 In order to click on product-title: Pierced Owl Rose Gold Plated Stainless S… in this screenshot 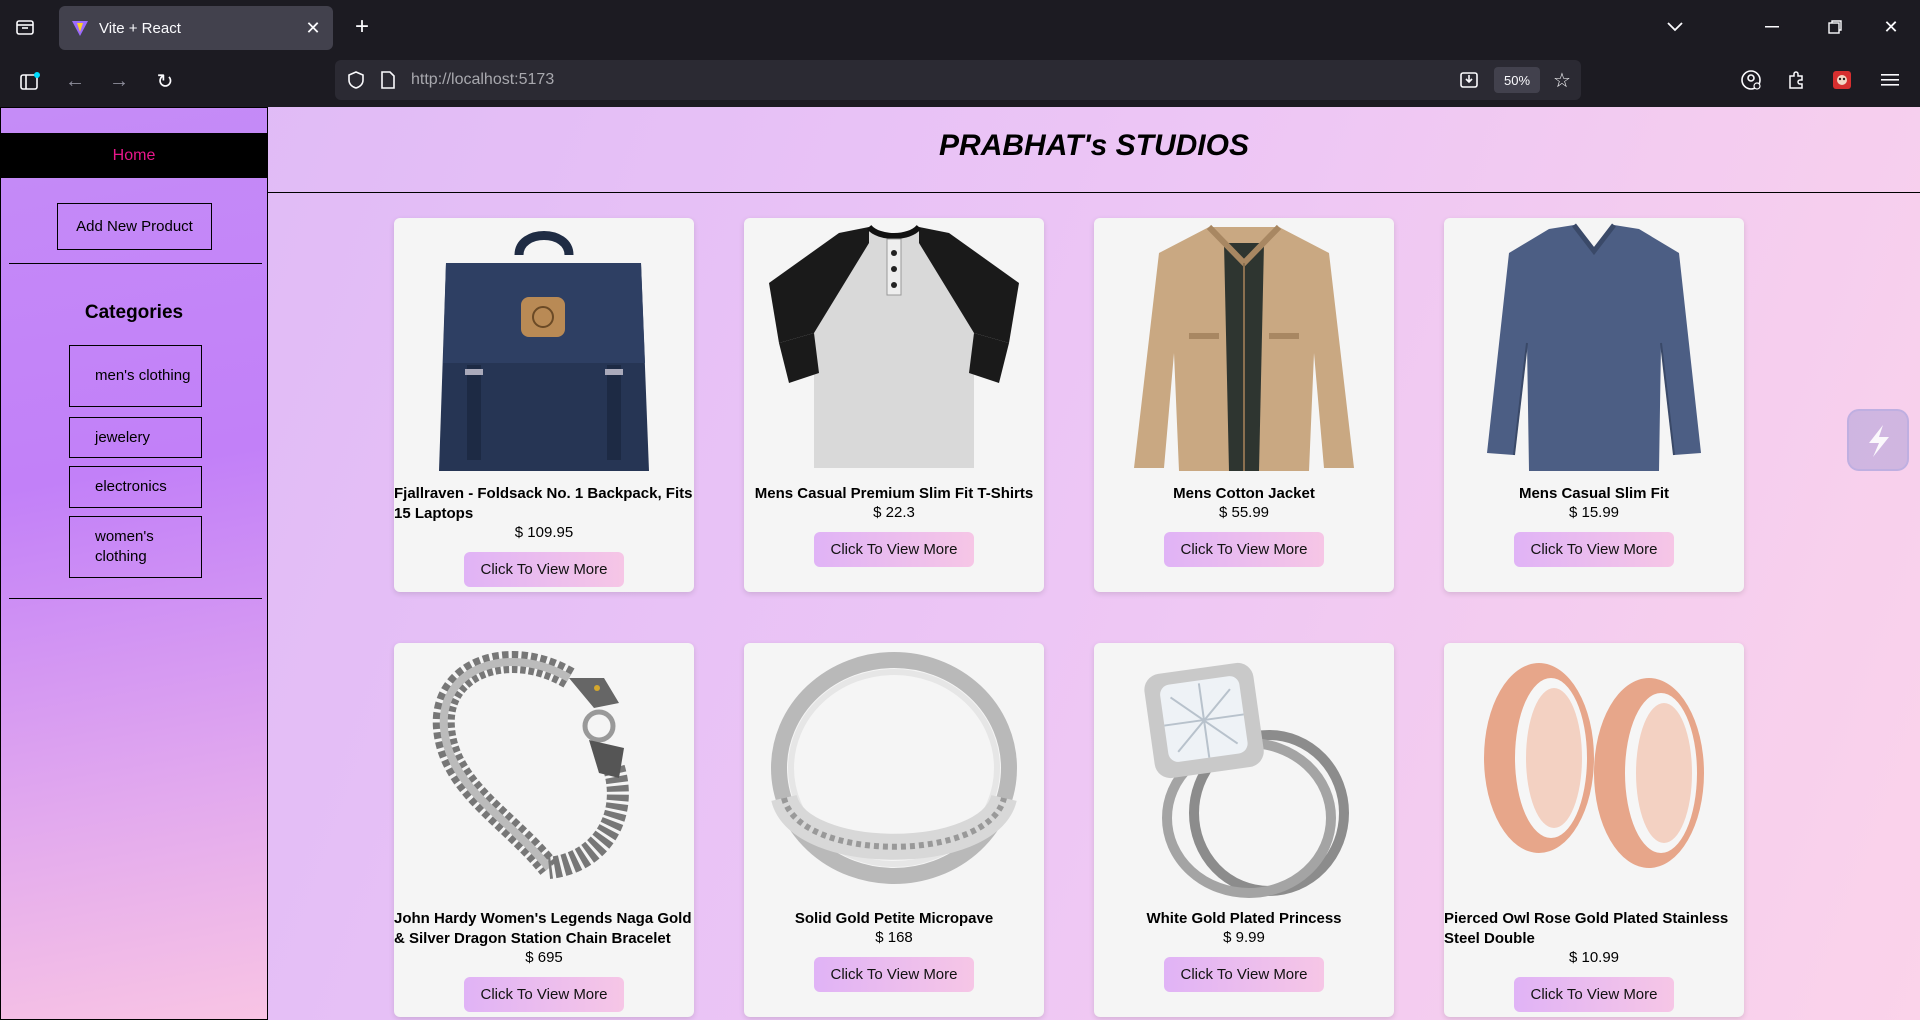, I will do `click(1586, 928)`.